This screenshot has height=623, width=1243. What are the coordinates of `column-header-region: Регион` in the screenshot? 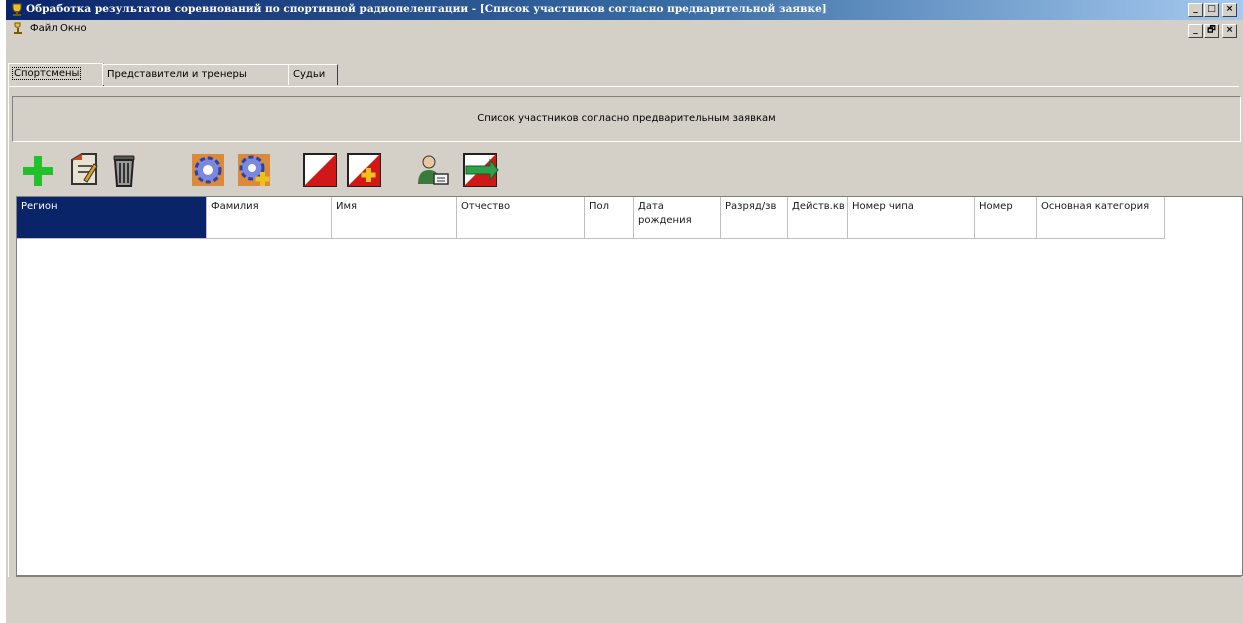 It's located at (112, 218).